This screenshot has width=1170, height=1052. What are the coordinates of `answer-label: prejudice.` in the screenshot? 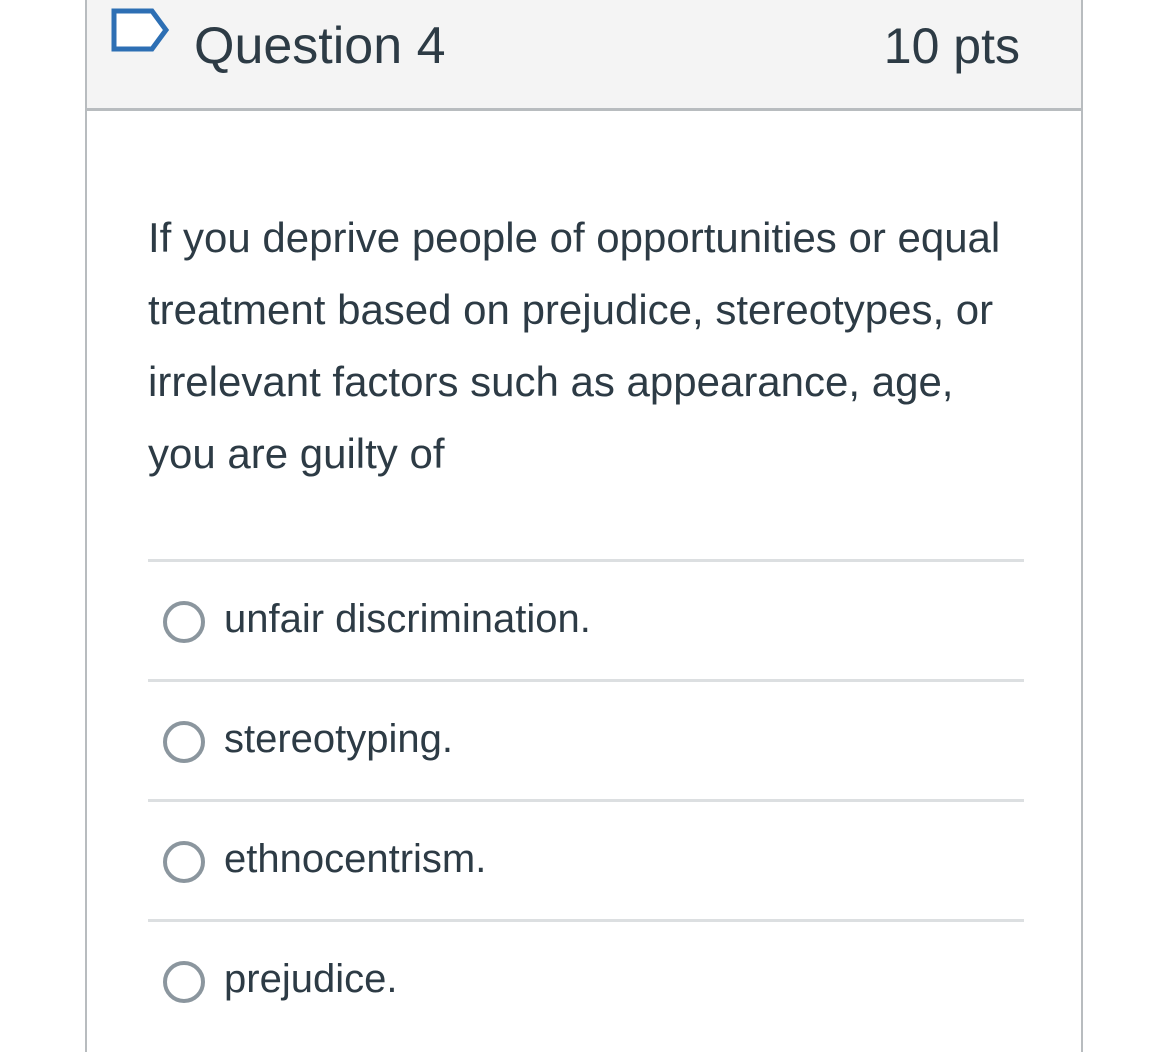 It's located at (310, 979).